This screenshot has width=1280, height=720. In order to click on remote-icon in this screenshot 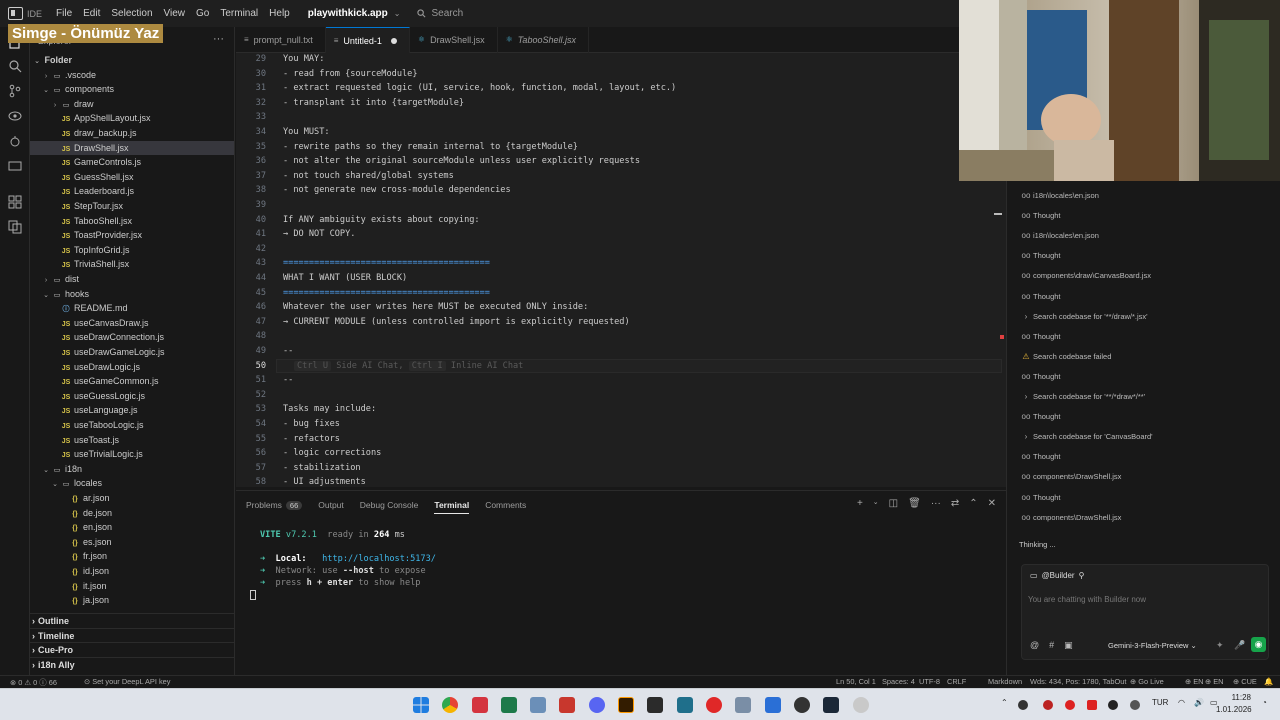, I will do `click(15, 166)`.